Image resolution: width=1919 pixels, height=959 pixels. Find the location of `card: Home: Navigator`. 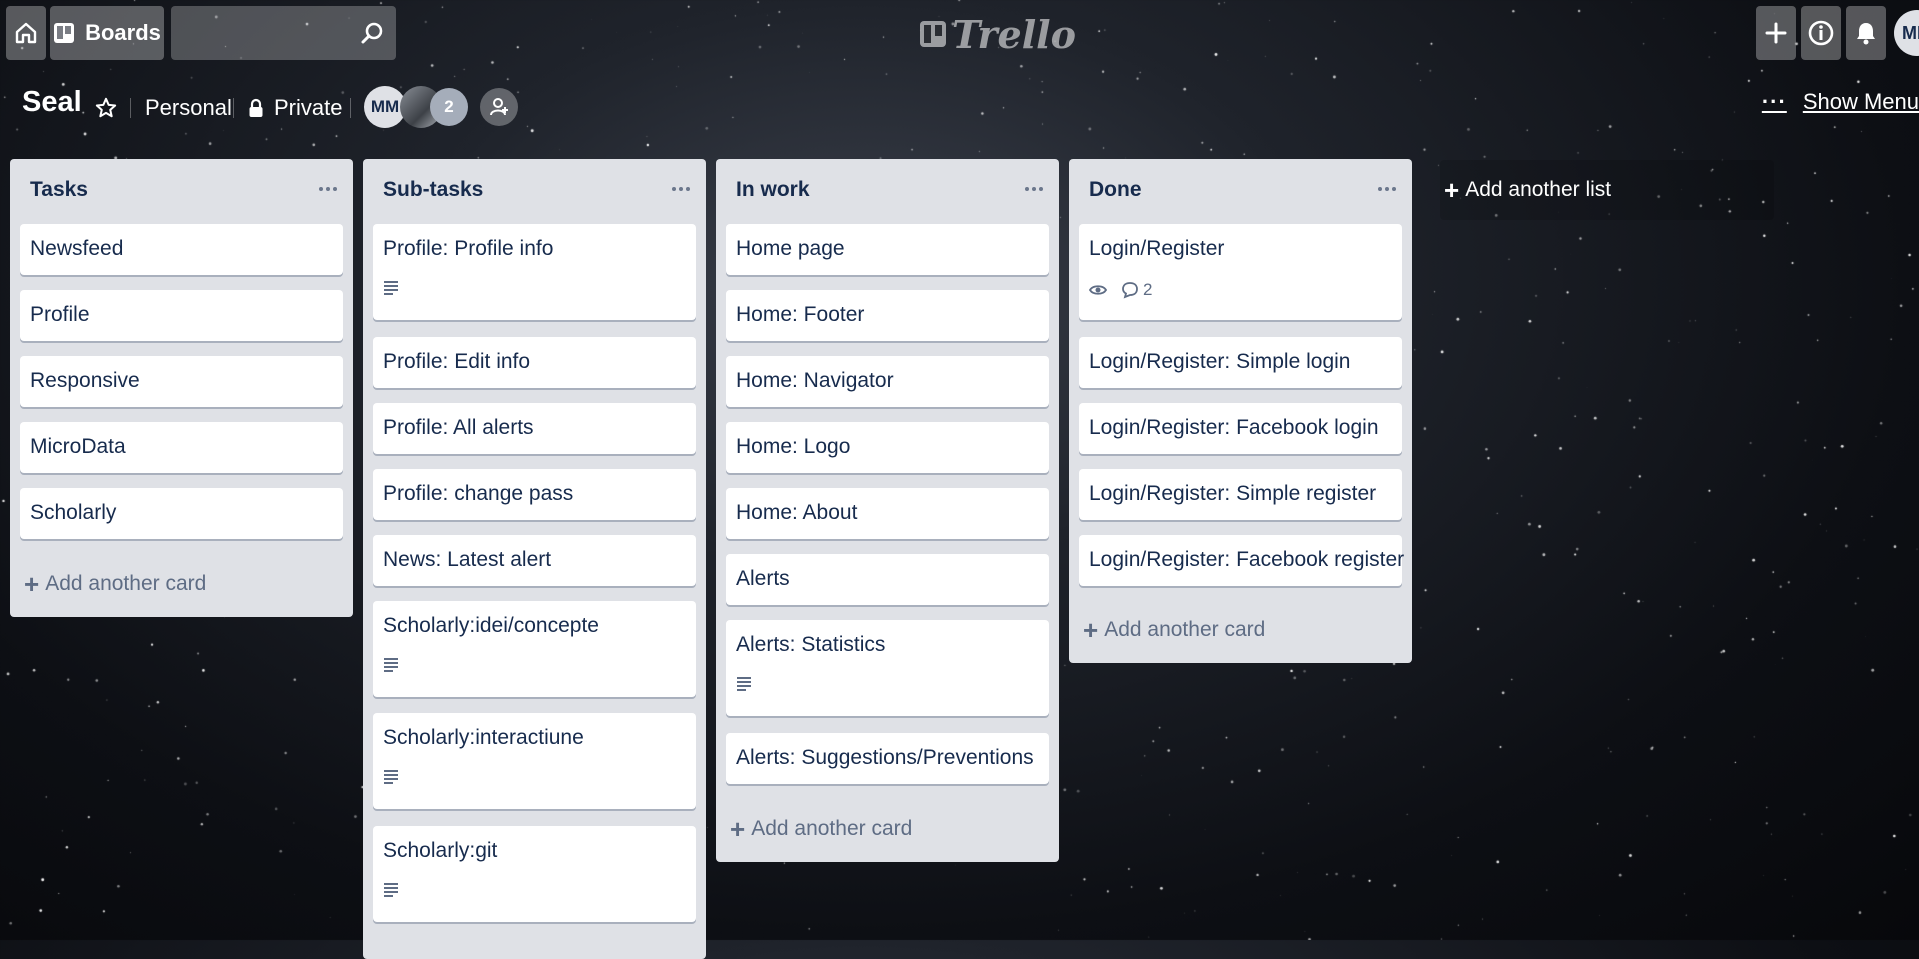

card: Home: Navigator is located at coordinates (887, 381).